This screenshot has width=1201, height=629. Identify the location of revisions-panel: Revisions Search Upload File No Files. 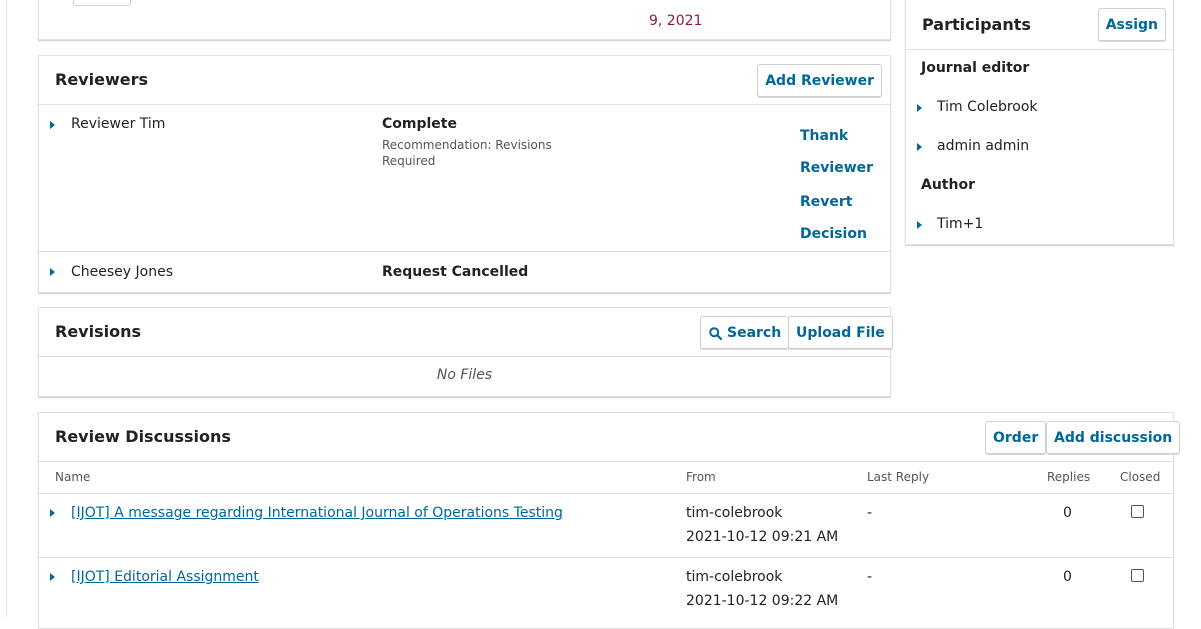
(465, 352).